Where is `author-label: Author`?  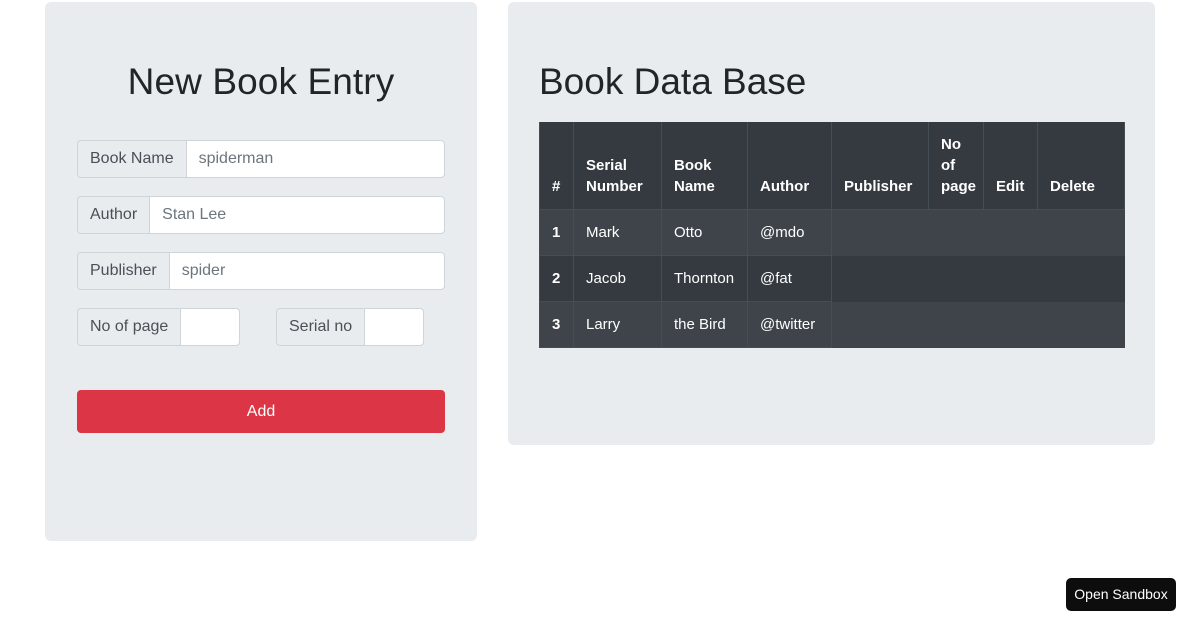
author-label: Author is located at coordinates (113, 215).